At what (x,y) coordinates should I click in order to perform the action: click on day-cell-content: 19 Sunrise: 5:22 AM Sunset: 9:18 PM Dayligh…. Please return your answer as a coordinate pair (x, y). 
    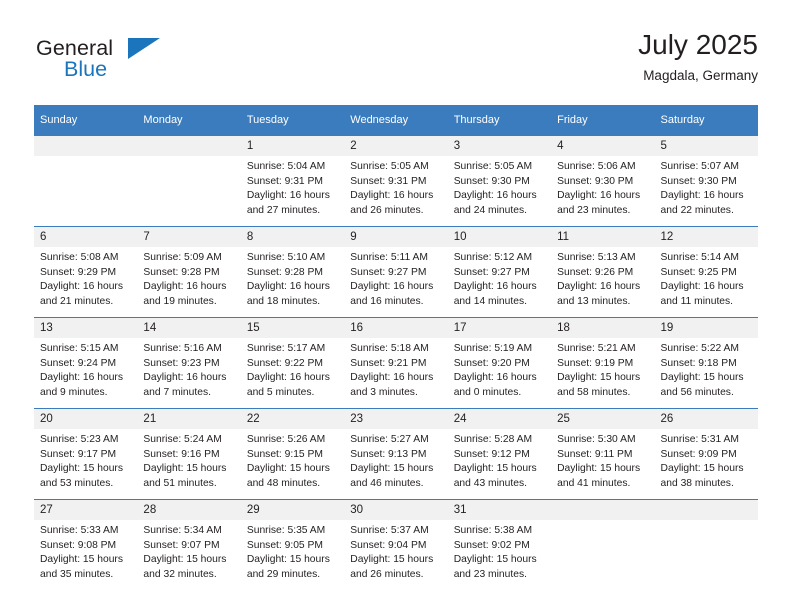
    Looking at the image, I should click on (706, 363).